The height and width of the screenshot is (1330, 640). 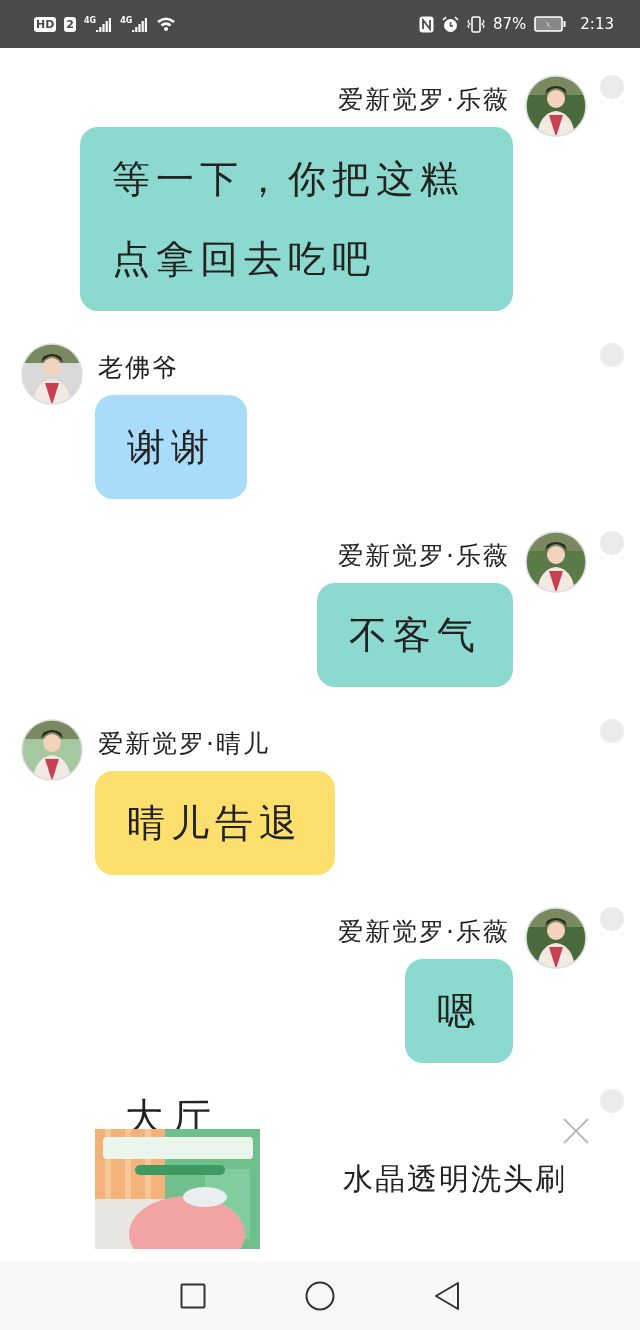 I want to click on message-bubble: 嗯, so click(x=459, y=1011).